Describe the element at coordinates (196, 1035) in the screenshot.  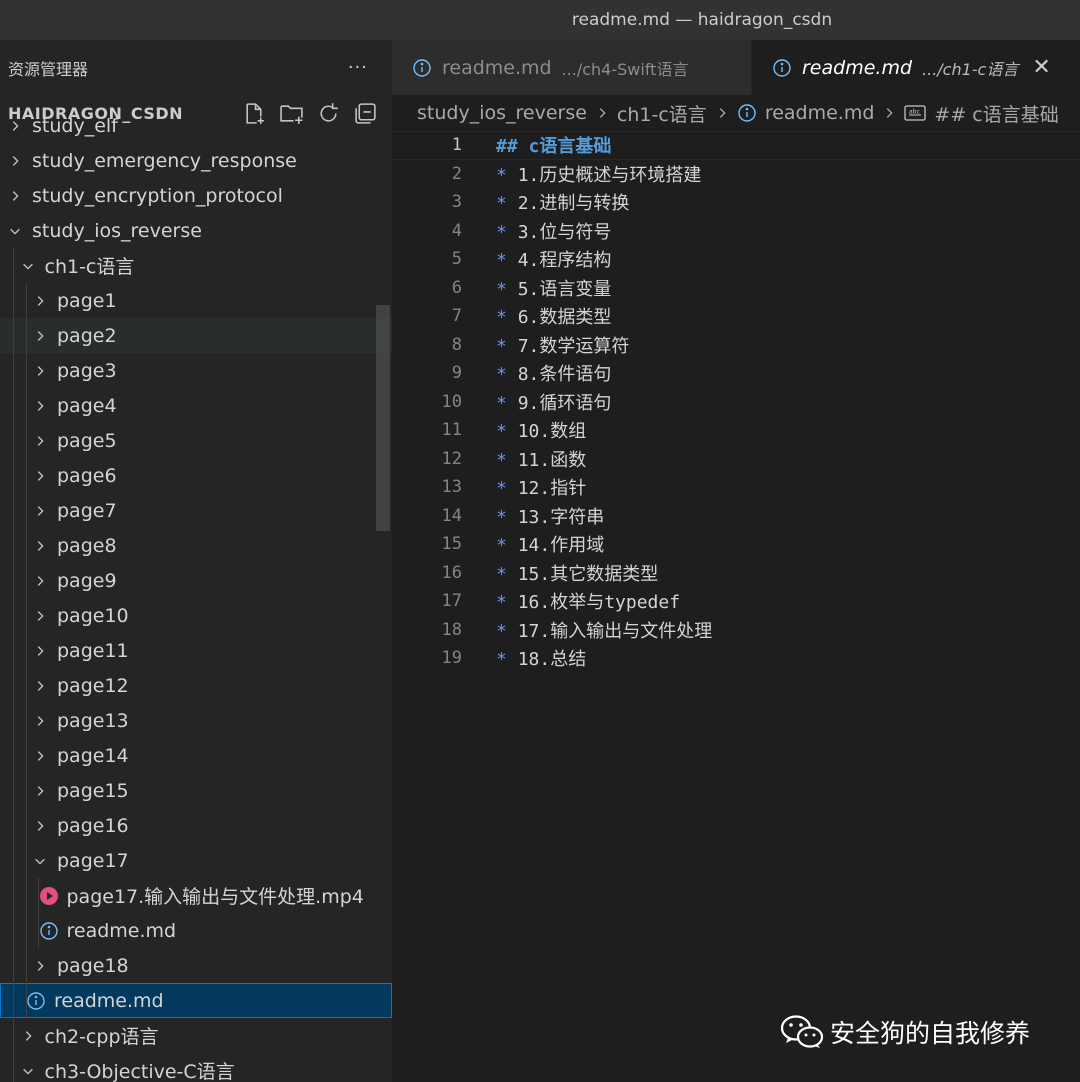
I see `tree-folder: ch2-cpp语言` at that location.